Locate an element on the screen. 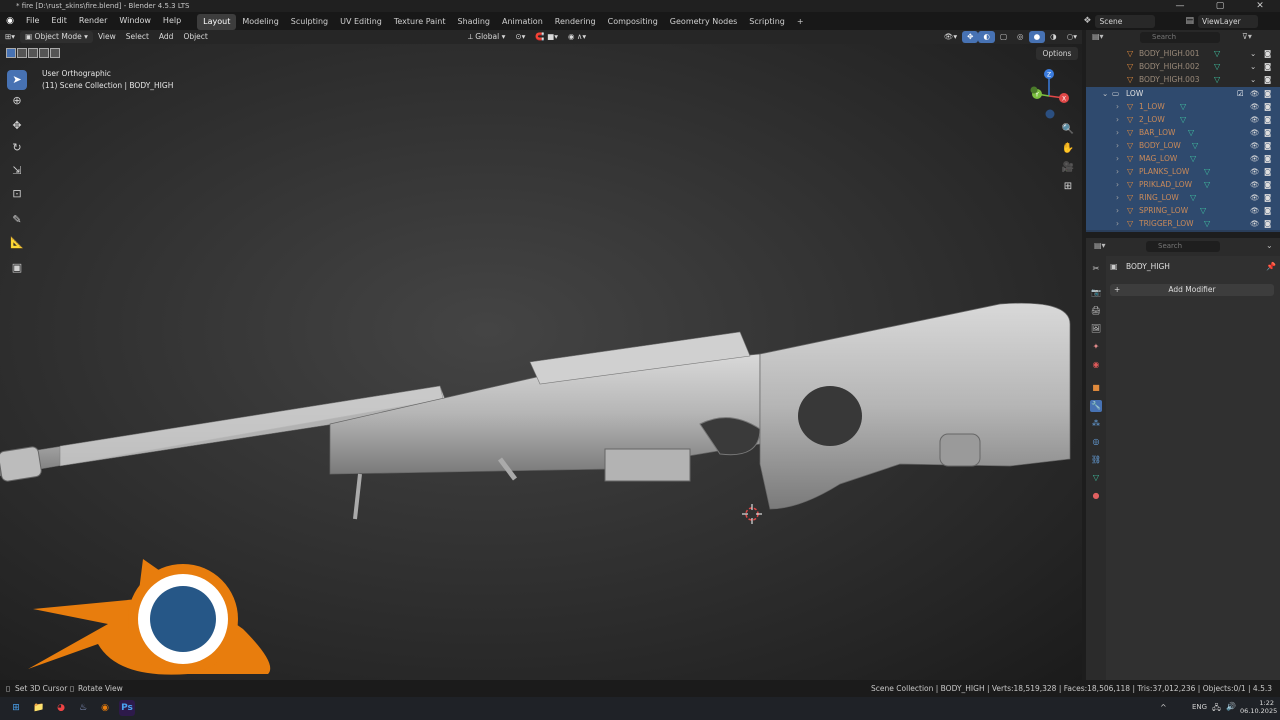  visibility-icon: 👁▾ is located at coordinates (950, 37).